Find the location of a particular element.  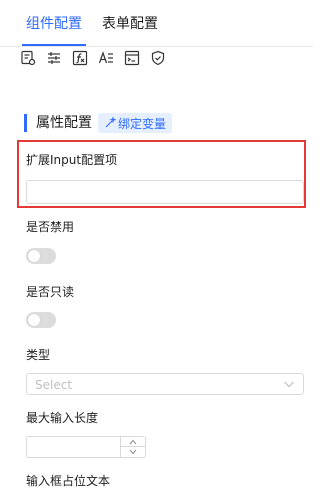

readonly-label: 是否只读 is located at coordinates (50, 292).